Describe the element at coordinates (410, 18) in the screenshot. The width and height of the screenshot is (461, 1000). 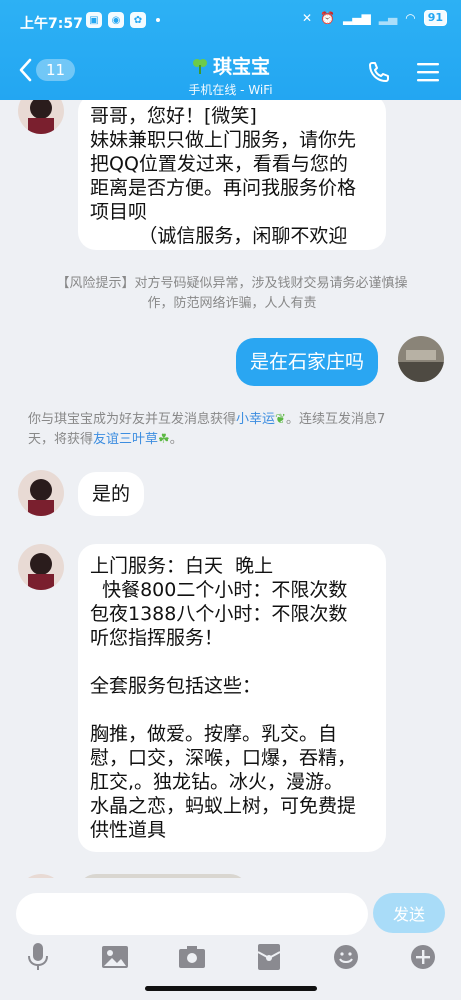
I see `wifi-icon: ◠` at that location.